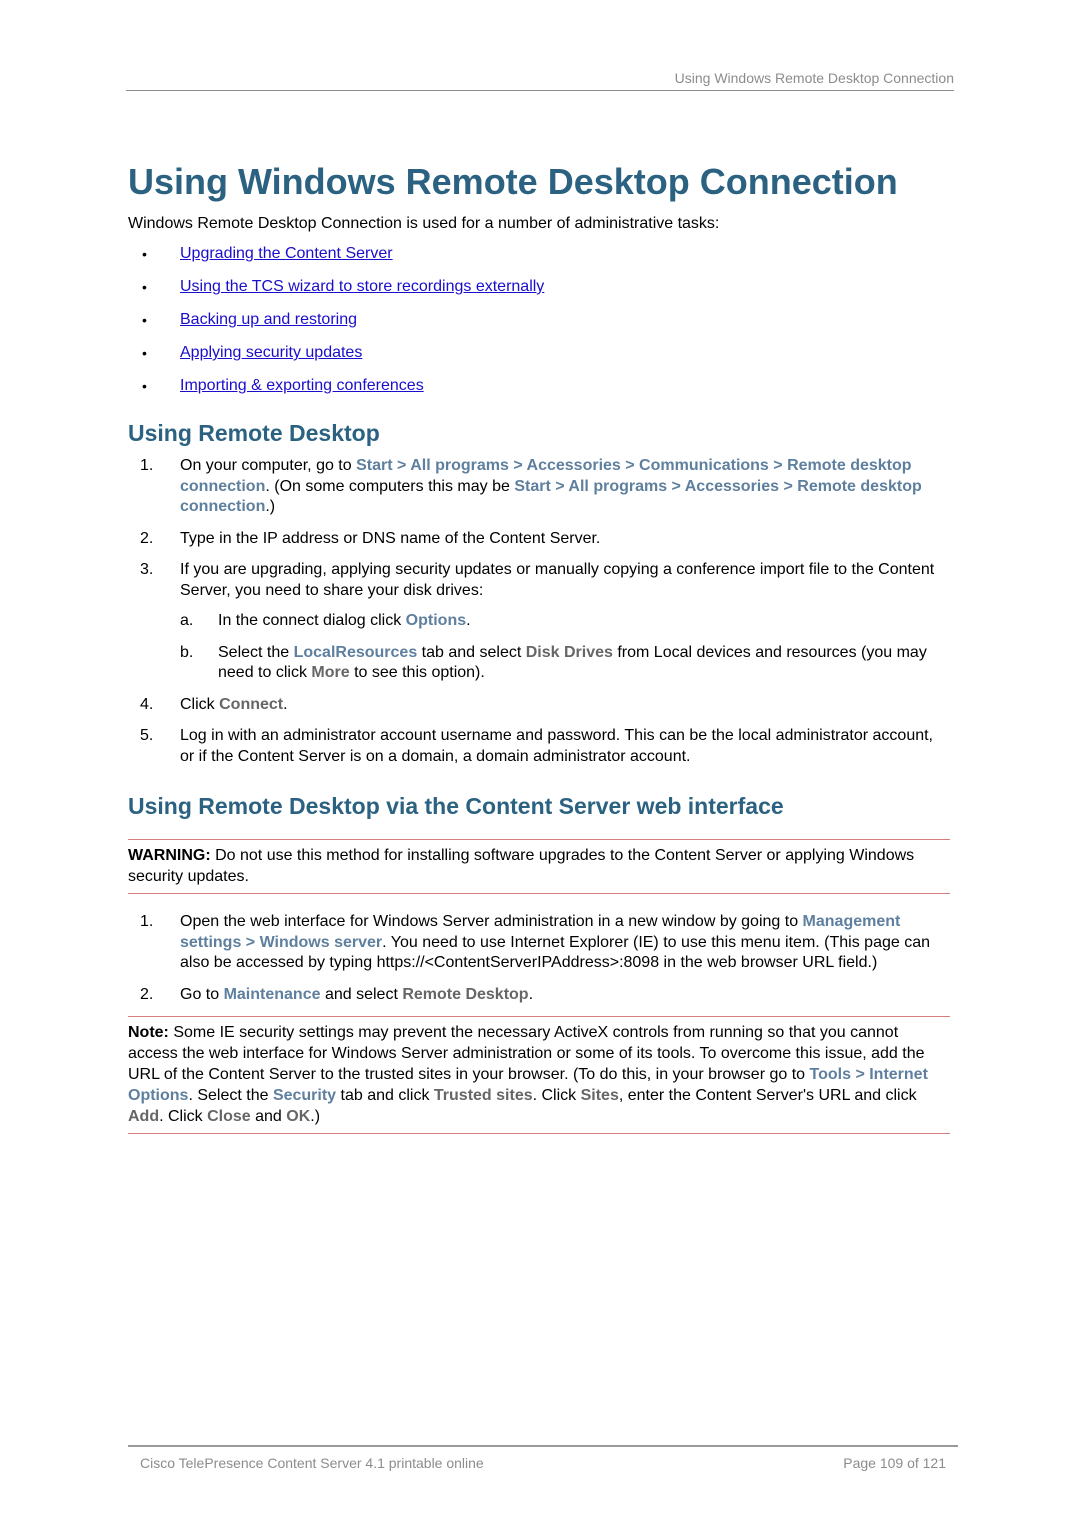 This screenshot has width=1080, height=1527. What do you see at coordinates (268, 319) in the screenshot?
I see `link-backing-up: Backing up and restoring` at bounding box center [268, 319].